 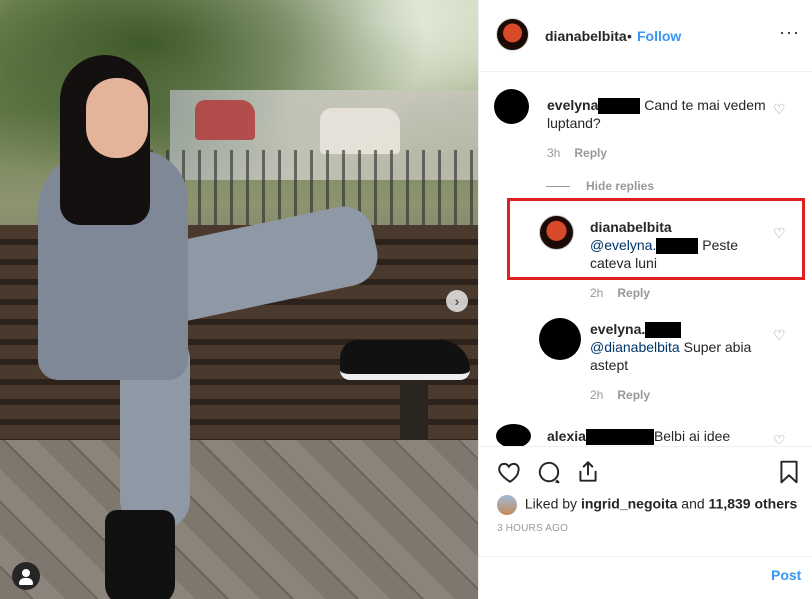 I want to click on likes-count: 11,839 others, so click(x=753, y=504).